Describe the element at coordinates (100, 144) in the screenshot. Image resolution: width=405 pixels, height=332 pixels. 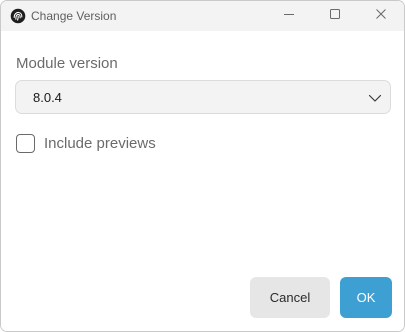
I see `include-previews-label: Include previews` at that location.